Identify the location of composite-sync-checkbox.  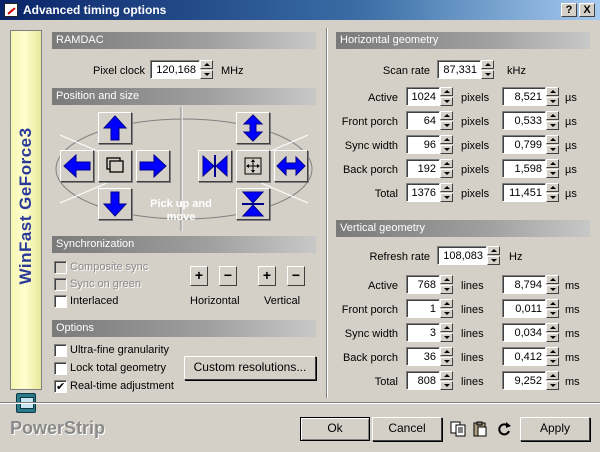
(60, 267).